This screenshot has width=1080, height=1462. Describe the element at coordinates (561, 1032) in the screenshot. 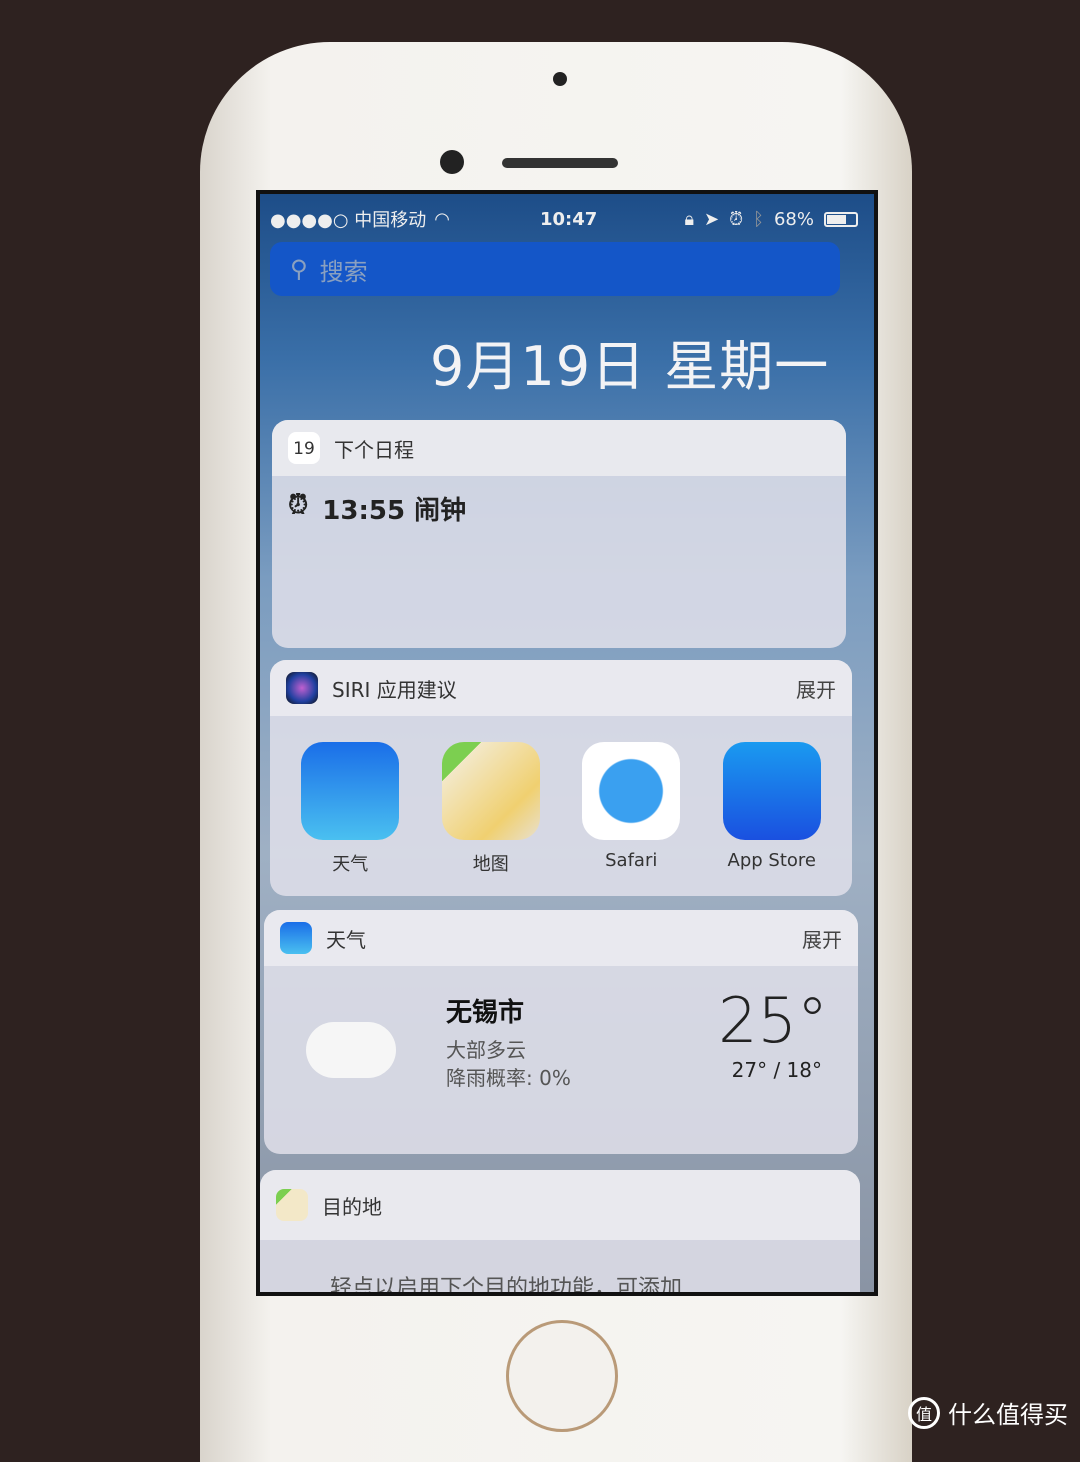

I see `weather-widget: 天气 展开 无锡市 大部多云 降雨概率: 0% 25° 27° / 18°` at that location.